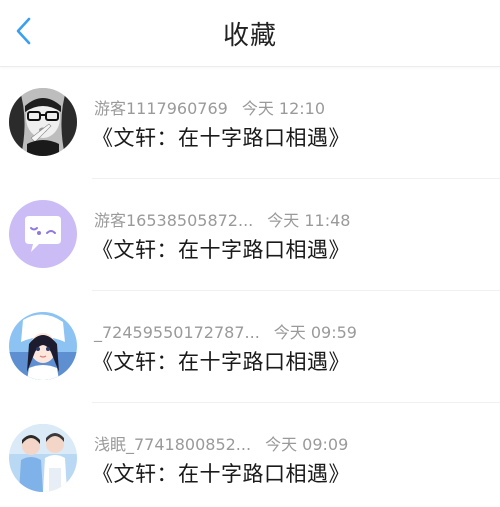  I want to click on back-button, so click(24, 33).